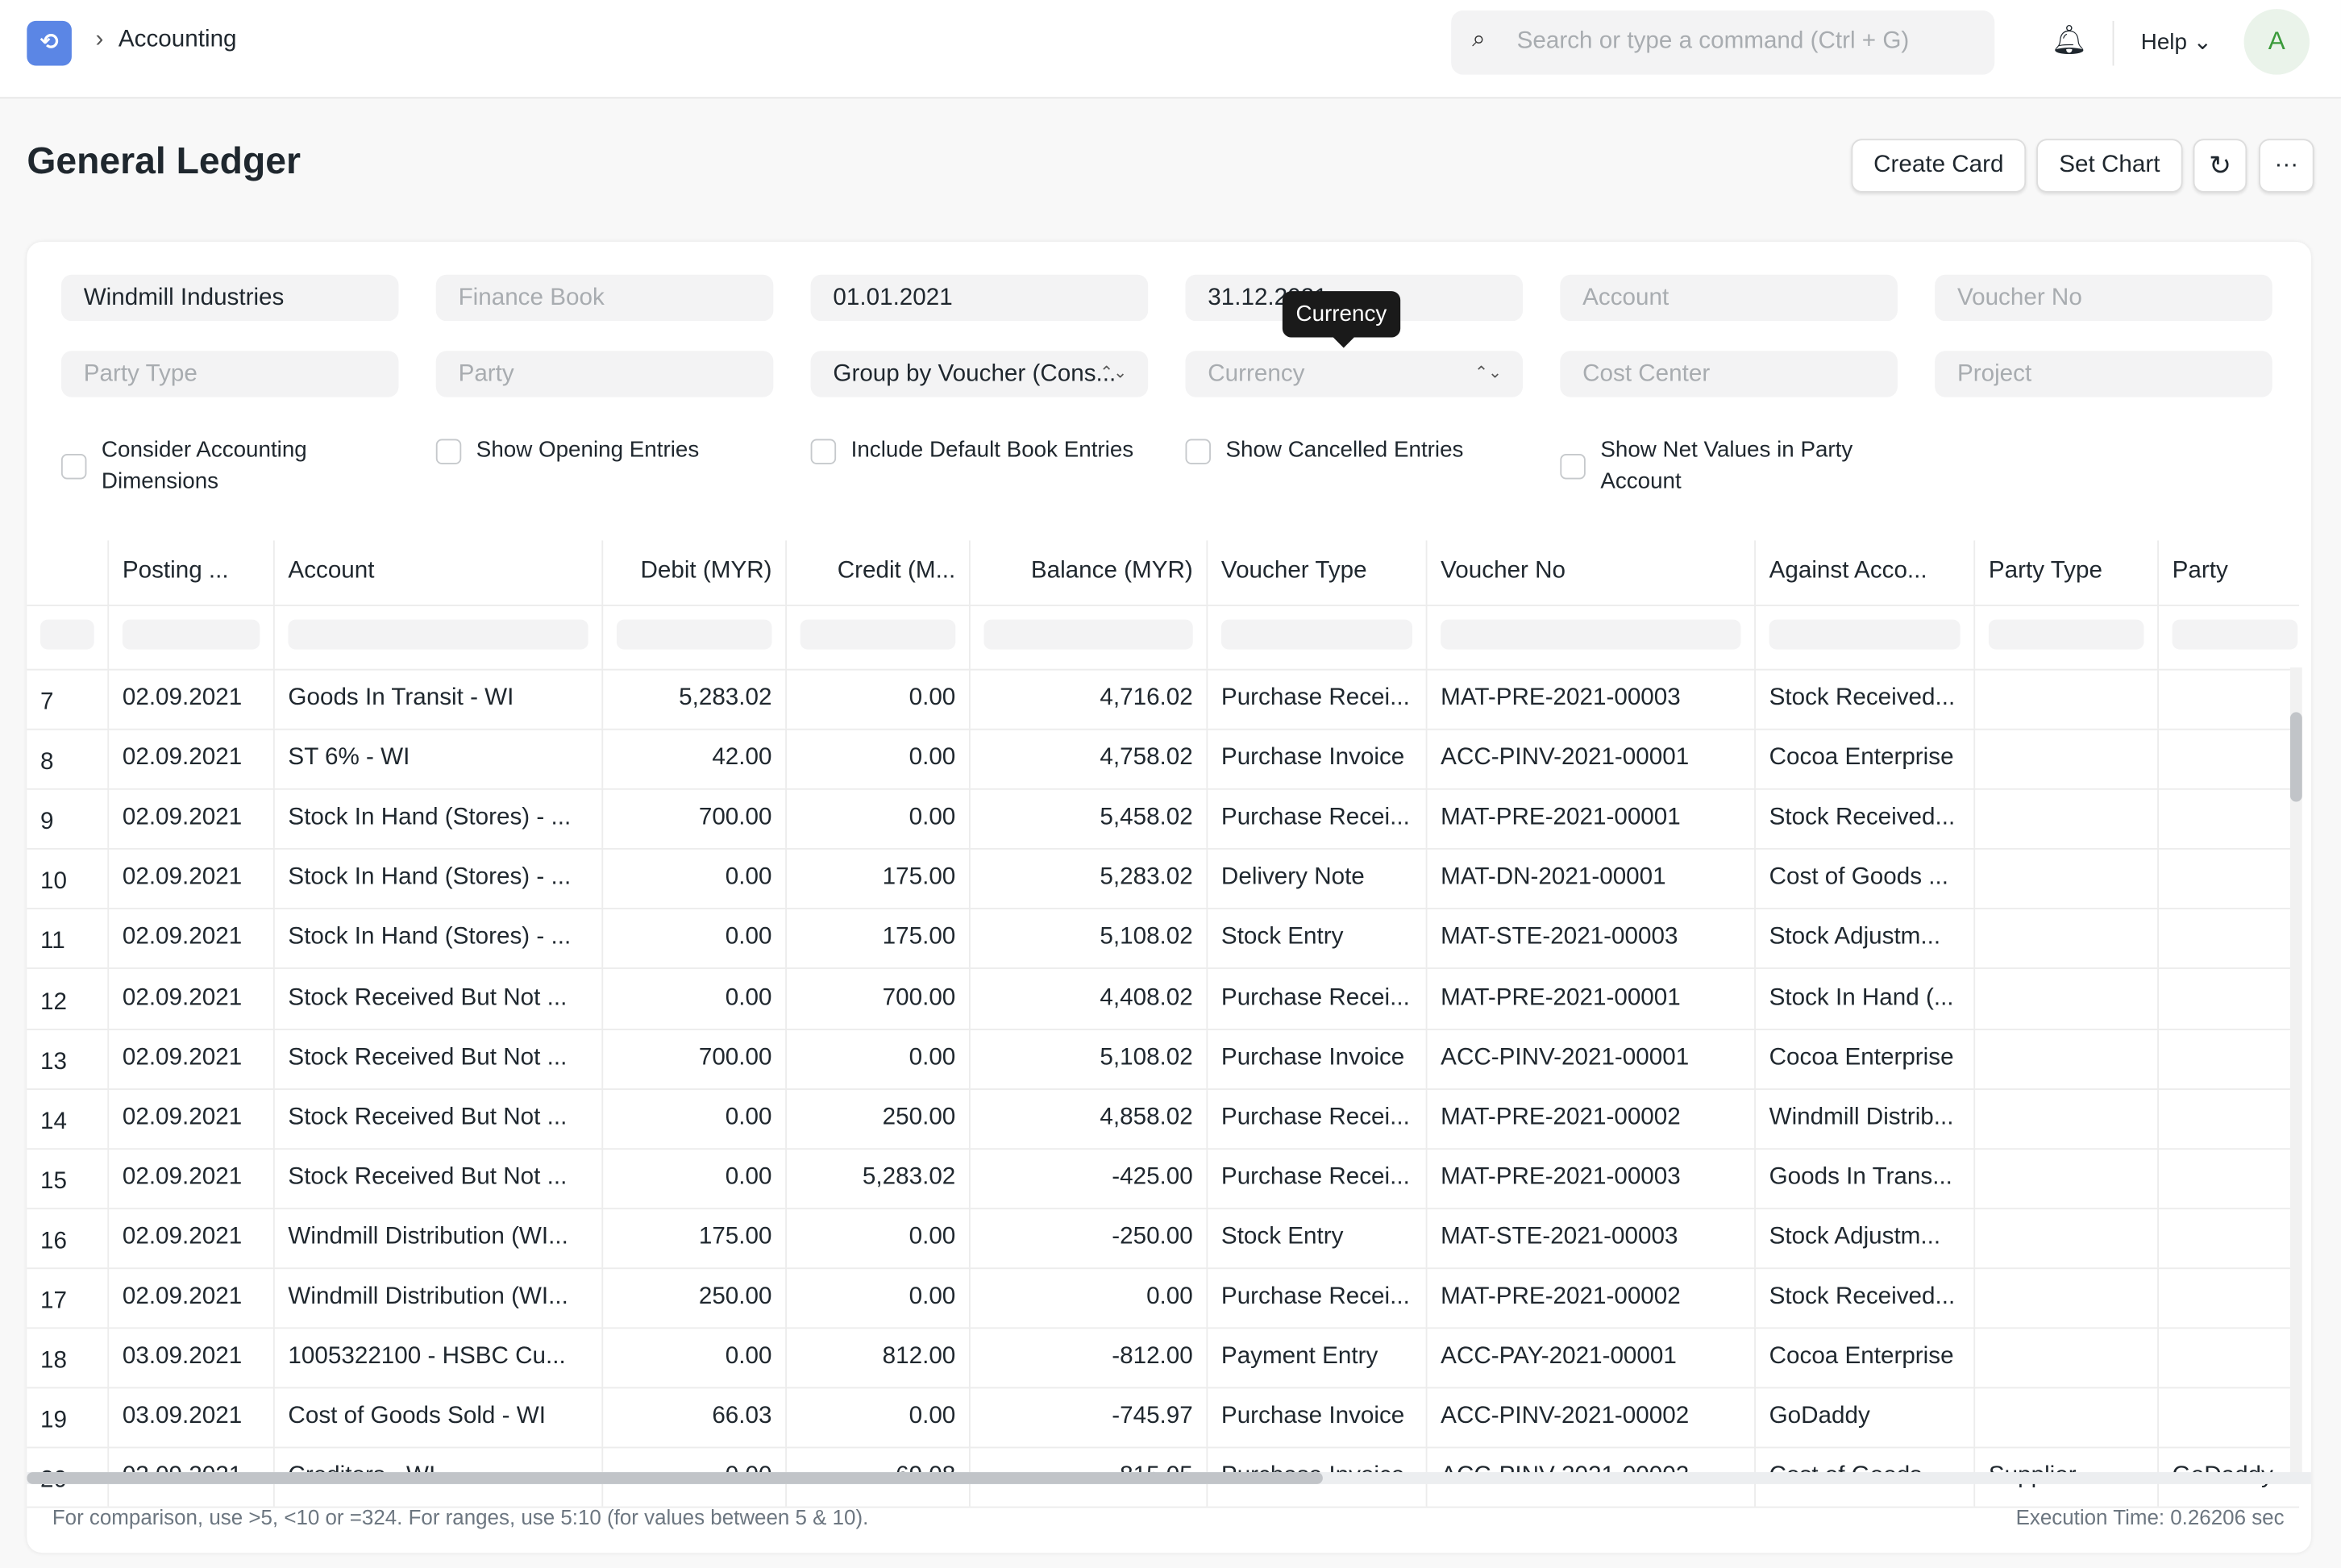 This screenshot has height=1568, width=2341. What do you see at coordinates (1087, 1357) in the screenshot?
I see `table-cell: -812.00` at bounding box center [1087, 1357].